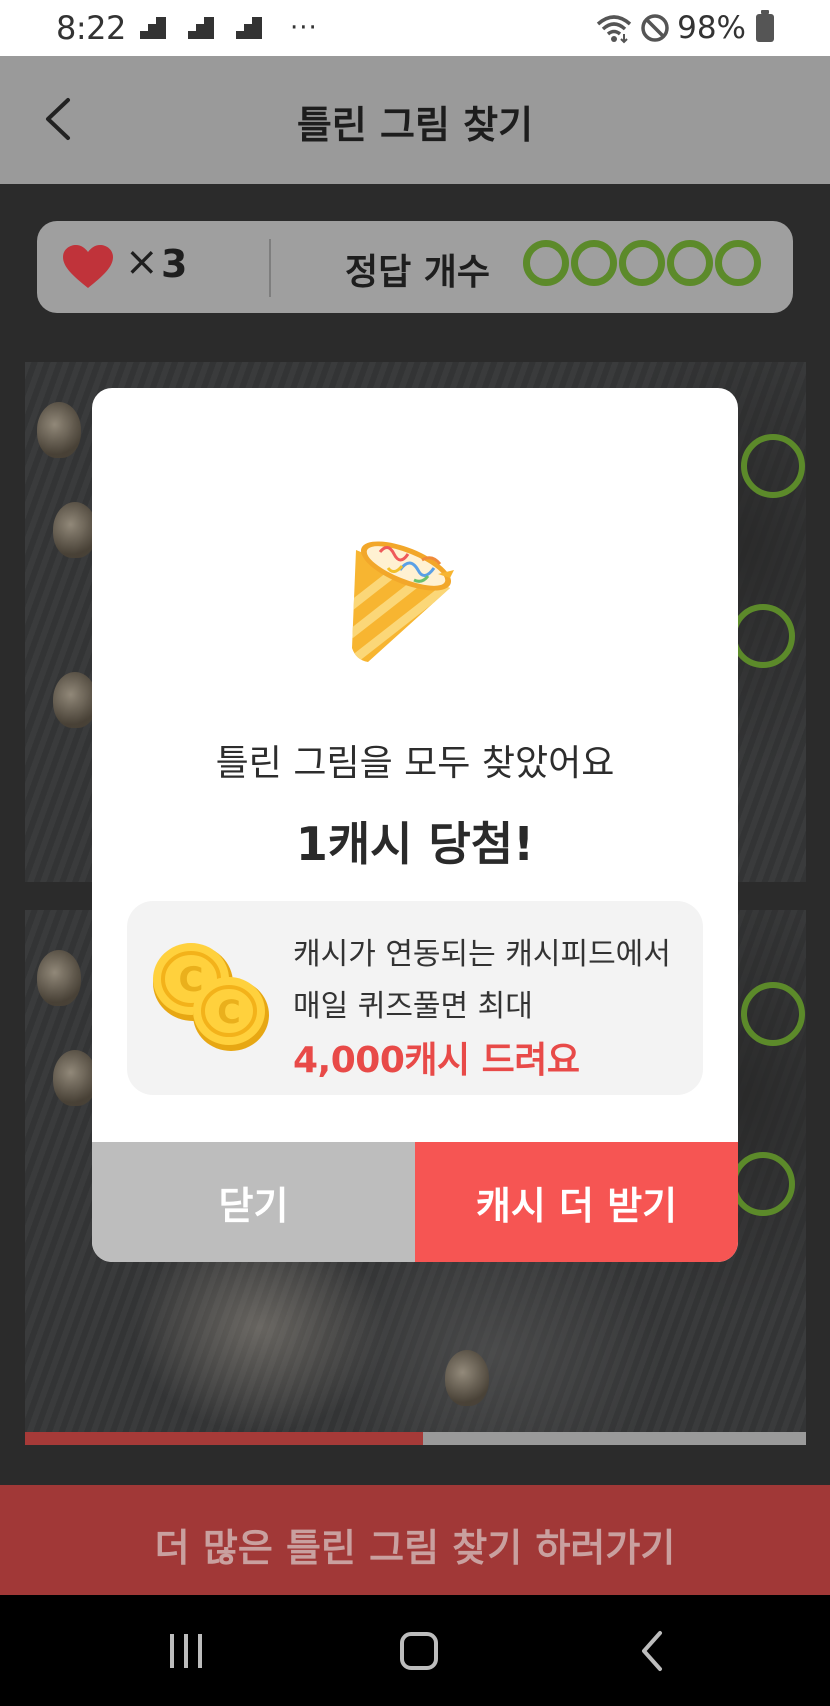 This screenshot has height=1706, width=830. What do you see at coordinates (91, 28) in the screenshot?
I see `status-time: 8:22` at bounding box center [91, 28].